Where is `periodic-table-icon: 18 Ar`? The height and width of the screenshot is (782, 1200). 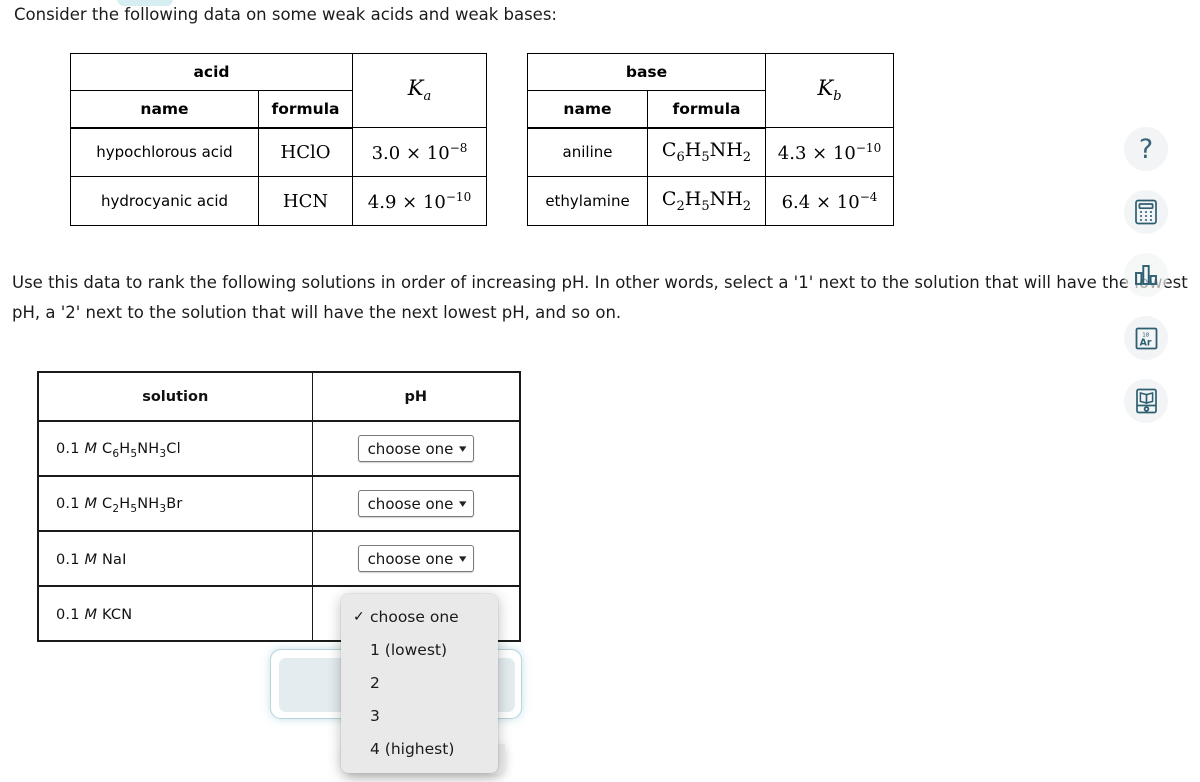 periodic-table-icon: 18 Ar is located at coordinates (1146, 338).